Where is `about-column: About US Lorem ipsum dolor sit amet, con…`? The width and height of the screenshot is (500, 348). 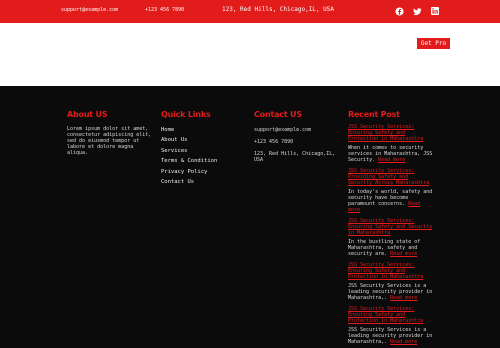
about-column: About US Lorem ipsum dolor sit amet, con… is located at coordinates (111, 133).